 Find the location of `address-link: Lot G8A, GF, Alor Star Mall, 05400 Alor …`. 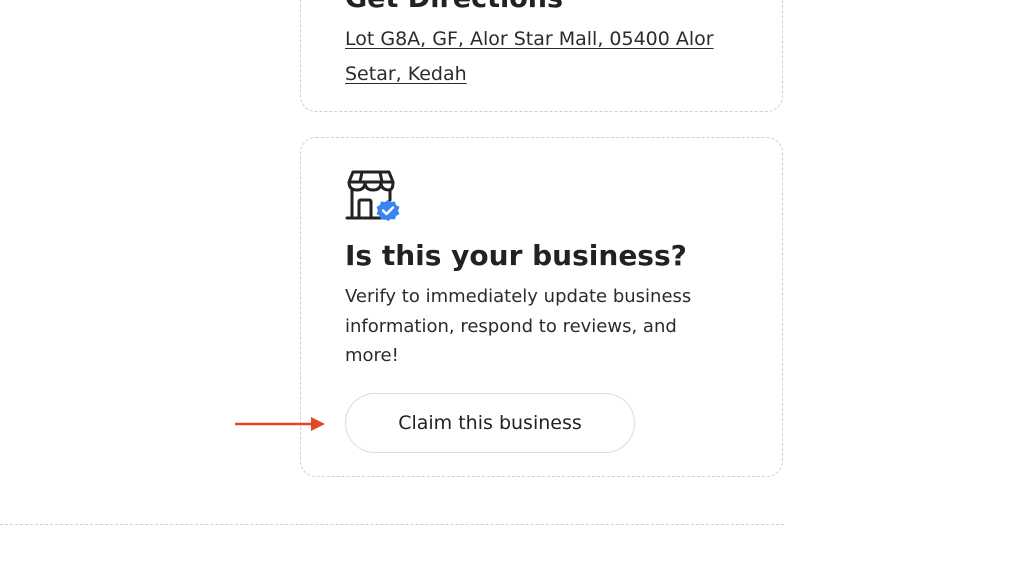

address-link: Lot G8A, GF, Alor Star Mall, 05400 Alor … is located at coordinates (535, 57).